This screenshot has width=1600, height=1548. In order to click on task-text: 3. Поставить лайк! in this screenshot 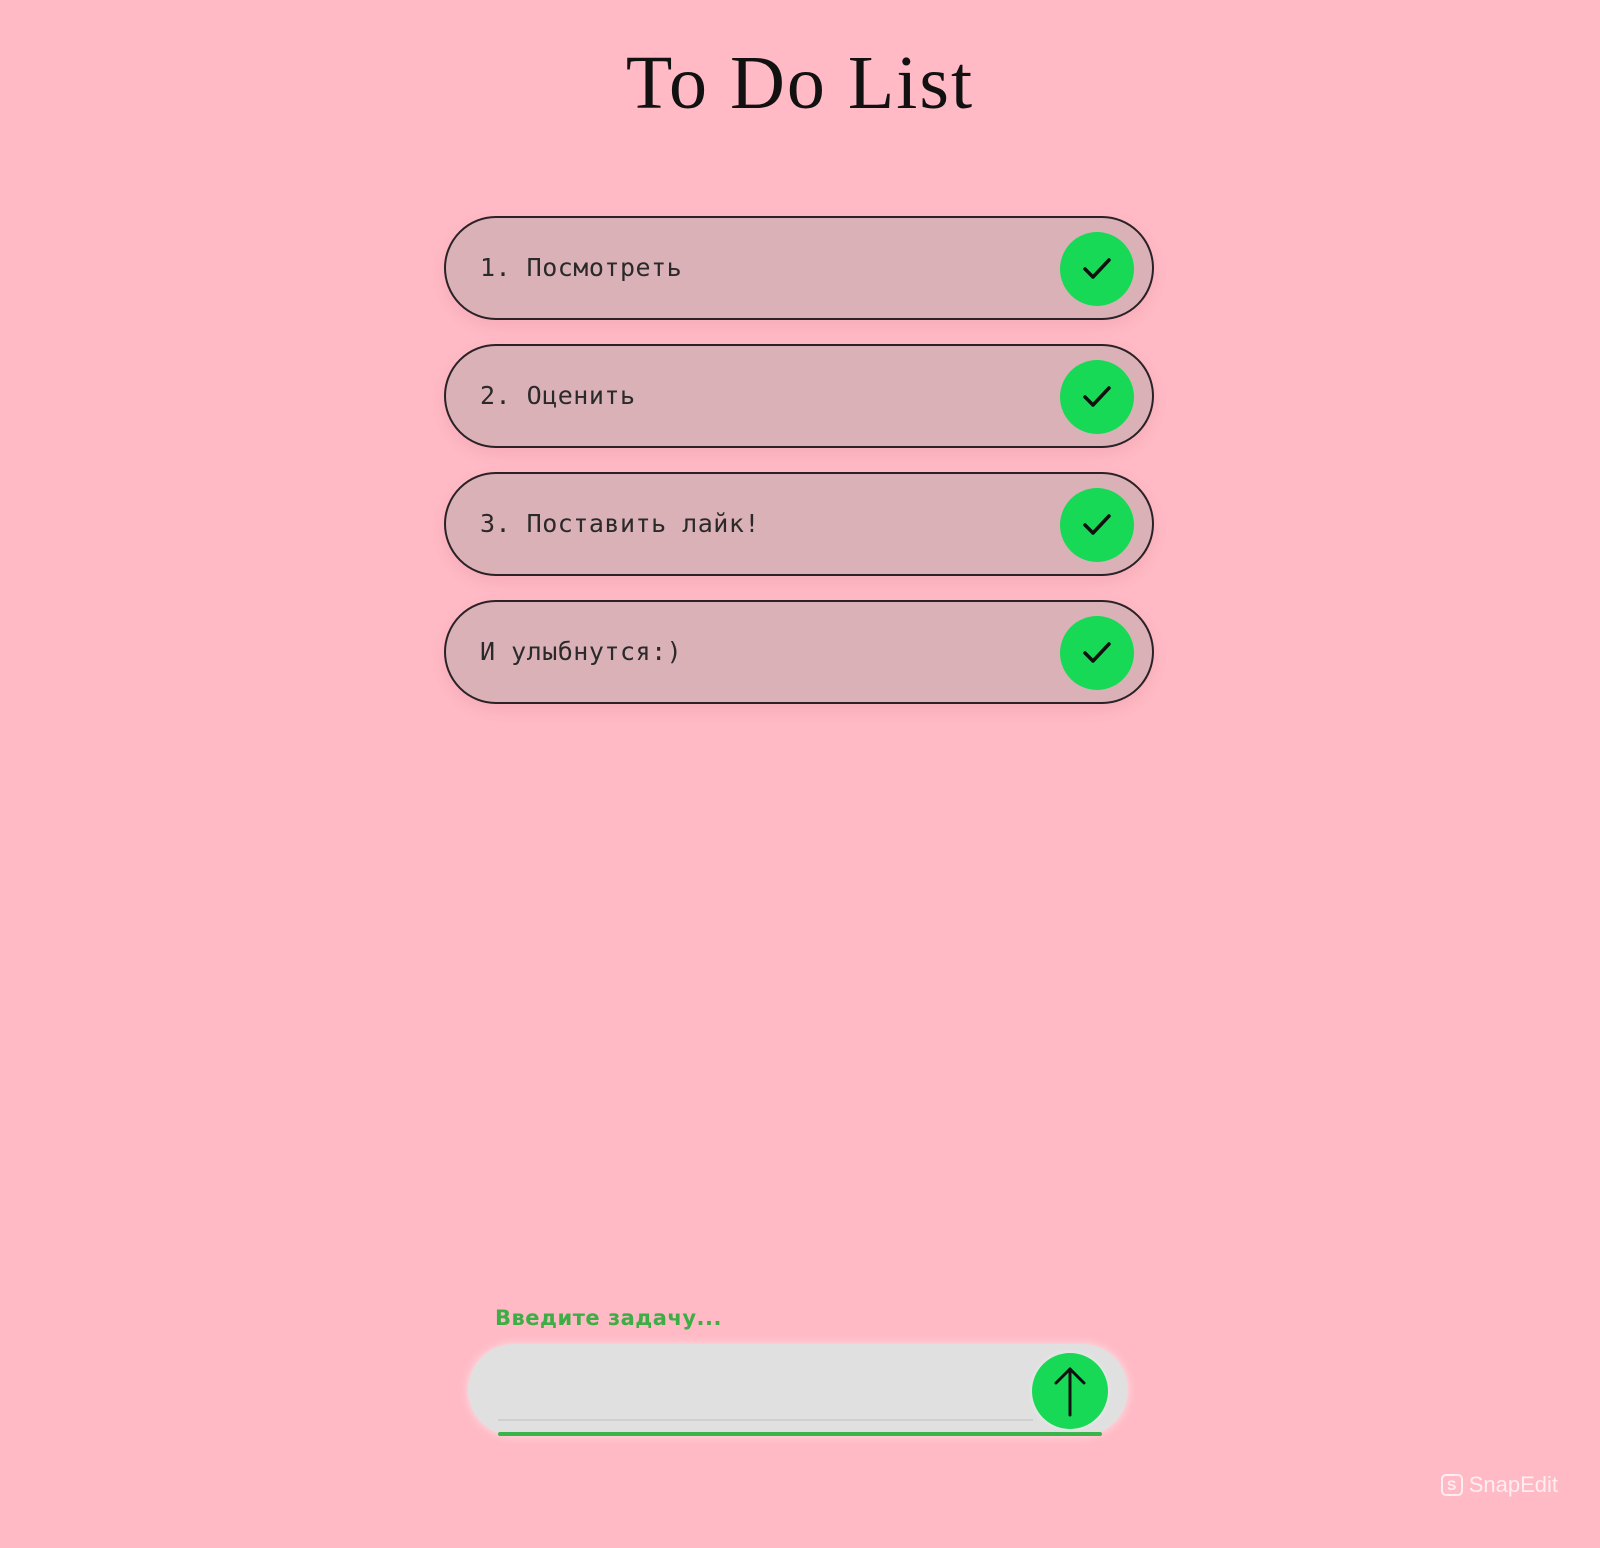, I will do `click(620, 523)`.